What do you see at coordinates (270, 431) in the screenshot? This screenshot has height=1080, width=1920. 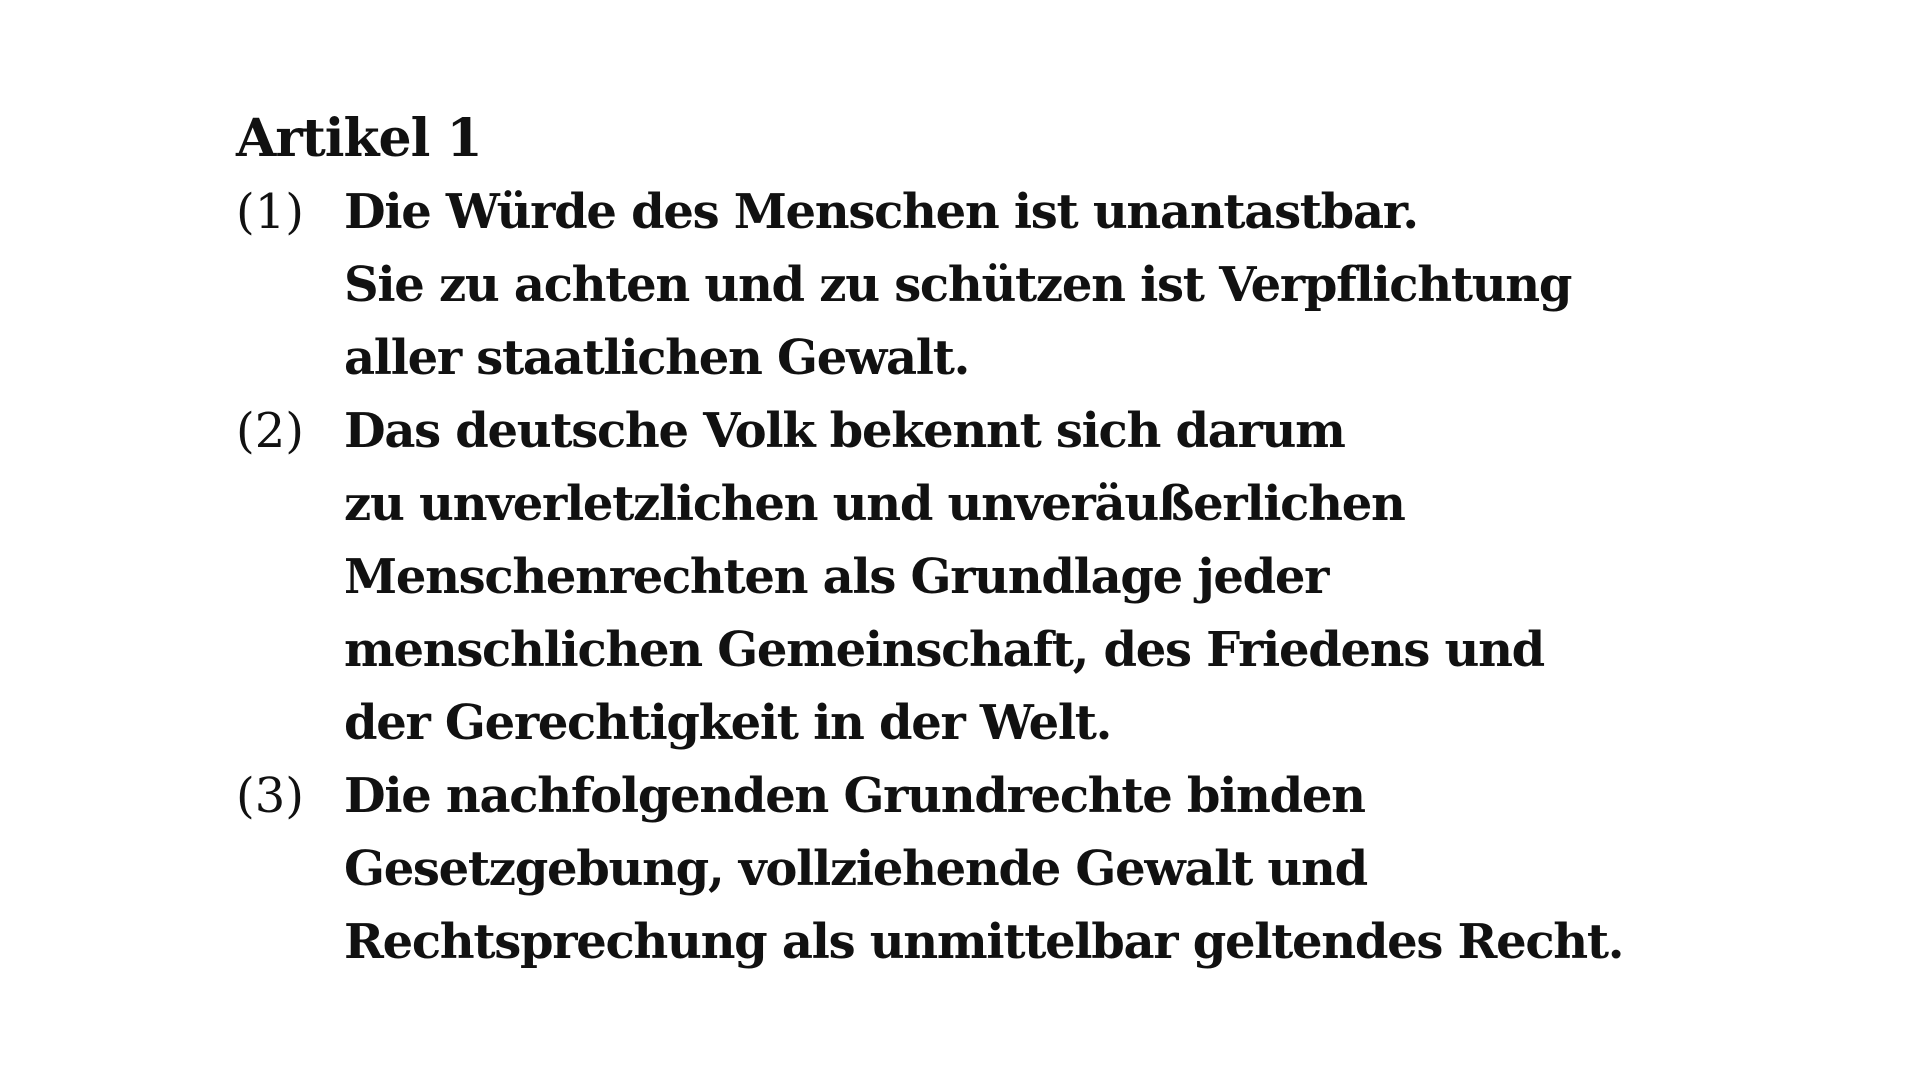 I see `paragraph-number: (2)` at bounding box center [270, 431].